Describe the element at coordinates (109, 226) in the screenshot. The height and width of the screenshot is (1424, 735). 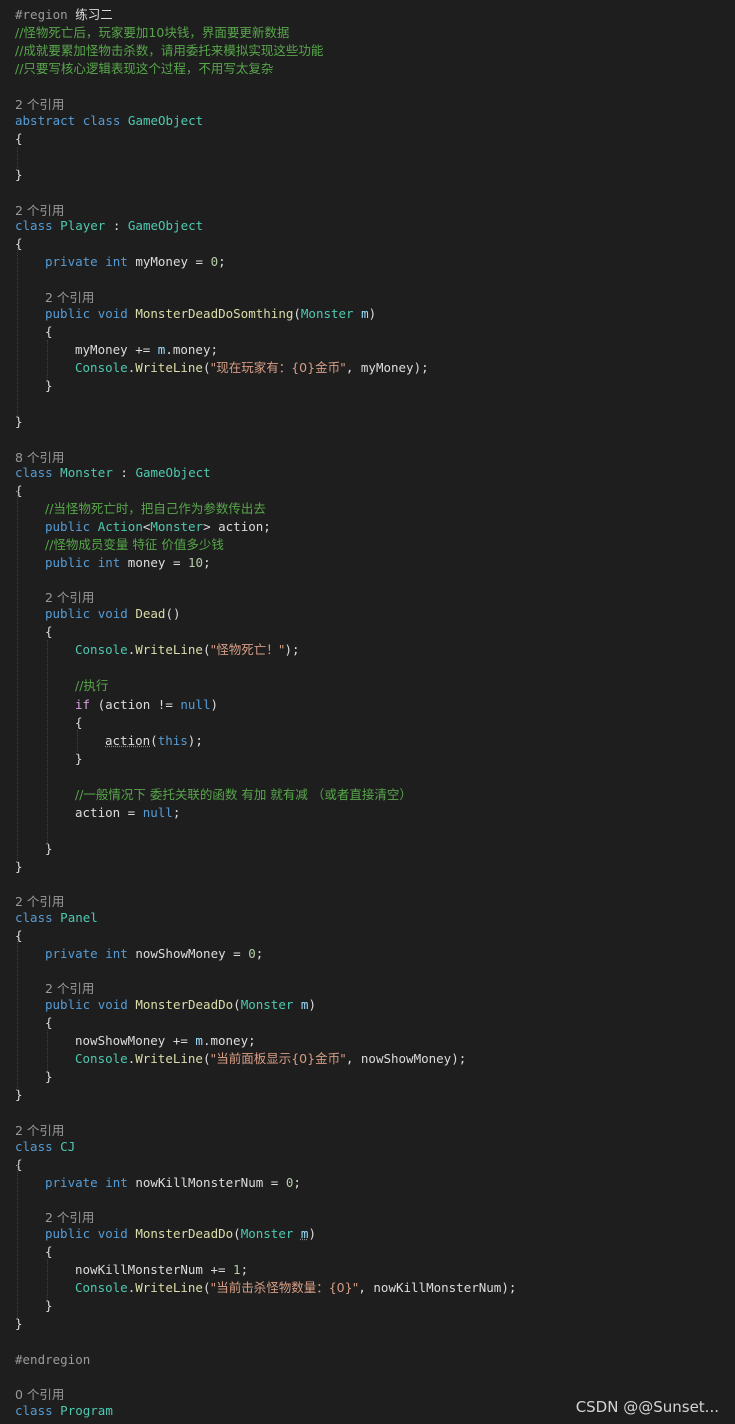
I see `code-line: class Player : GameObject` at that location.